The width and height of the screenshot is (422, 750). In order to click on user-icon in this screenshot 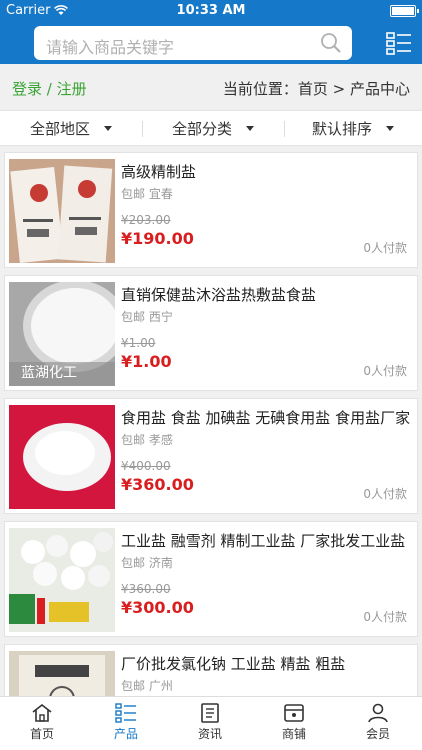, I will do `click(378, 713)`.